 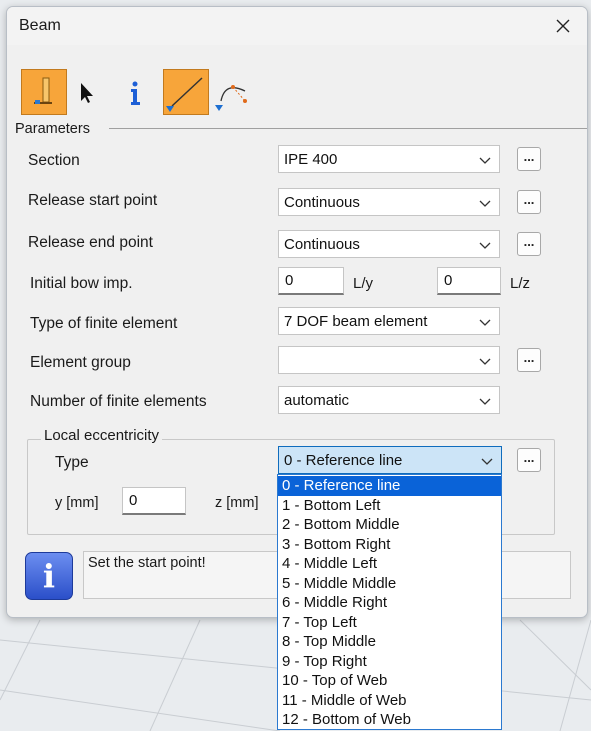 I want to click on parameters-legend: Parameters, so click(x=52, y=129).